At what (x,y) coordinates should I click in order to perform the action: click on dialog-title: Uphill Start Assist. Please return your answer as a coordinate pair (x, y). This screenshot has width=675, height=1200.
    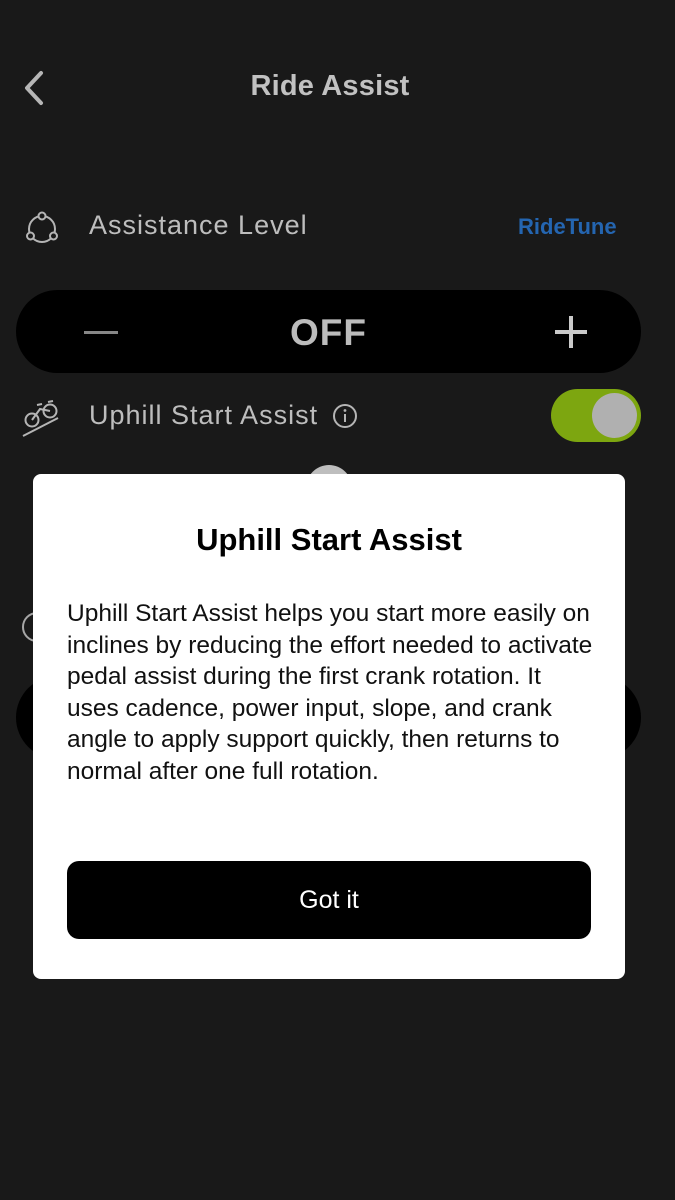
    Looking at the image, I should click on (329, 539).